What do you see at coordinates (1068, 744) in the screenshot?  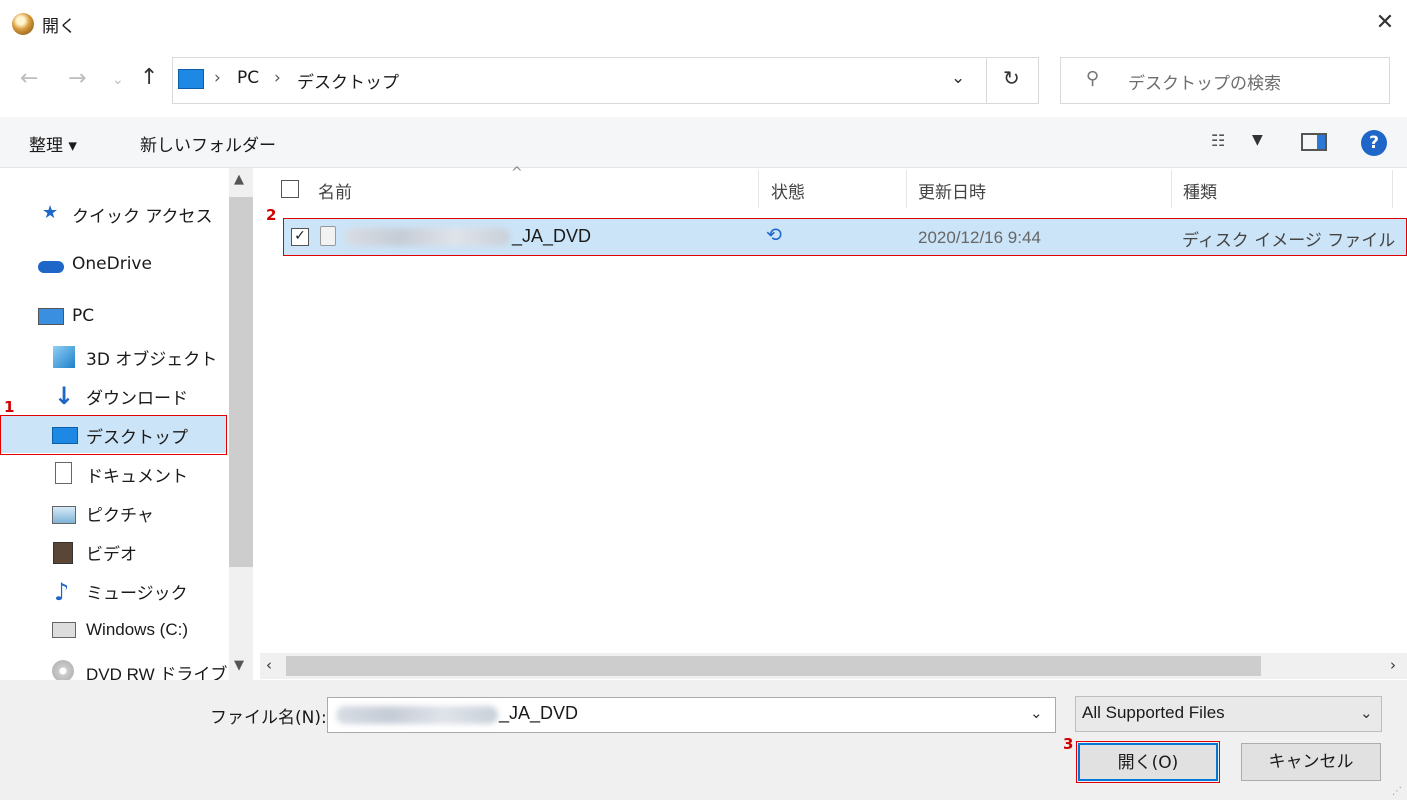 I see `annotation-marker-3: 3` at bounding box center [1068, 744].